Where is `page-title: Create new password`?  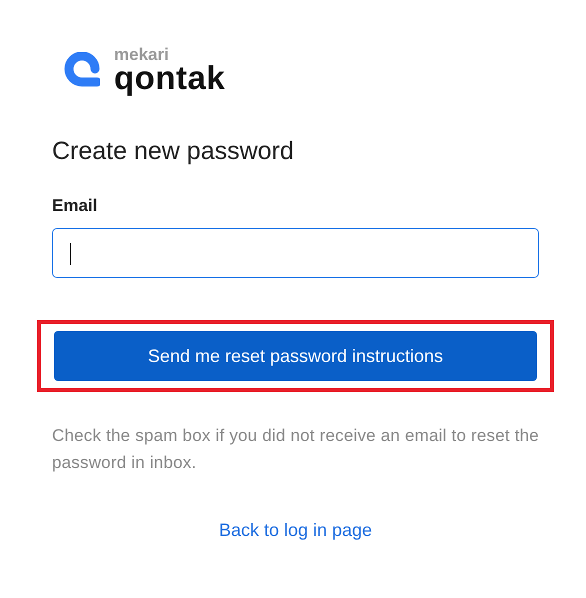 page-title: Create new password is located at coordinates (173, 151).